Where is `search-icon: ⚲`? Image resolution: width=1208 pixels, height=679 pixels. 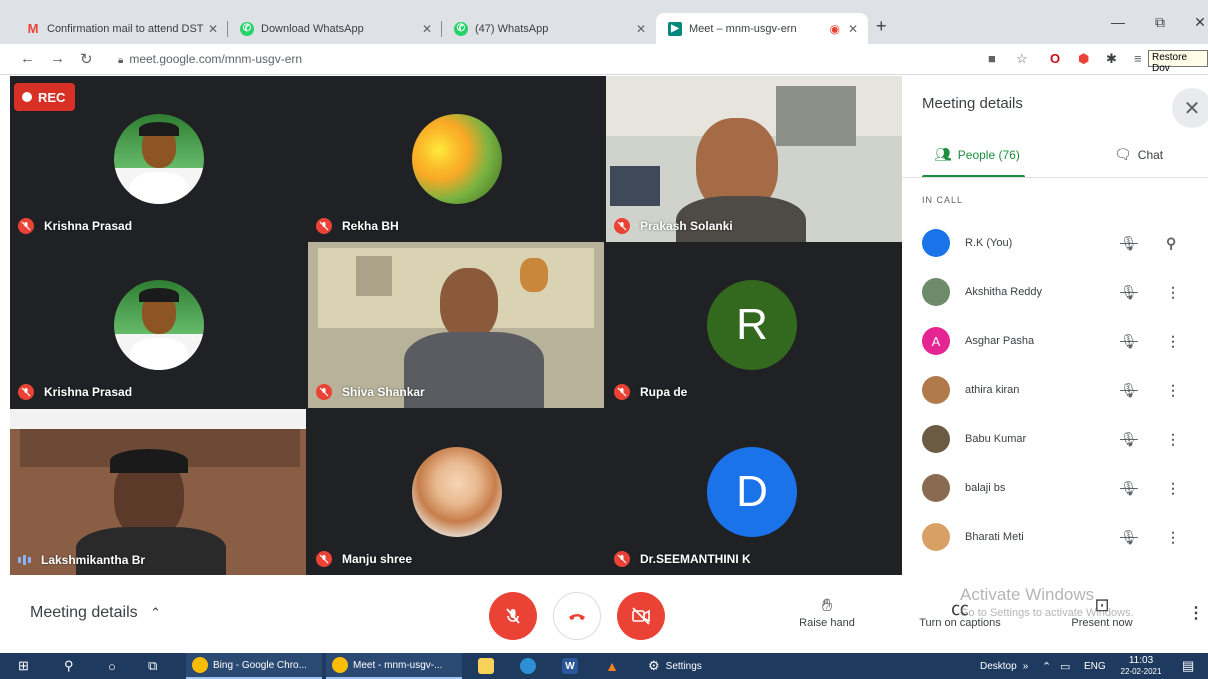 search-icon: ⚲ is located at coordinates (69, 666).